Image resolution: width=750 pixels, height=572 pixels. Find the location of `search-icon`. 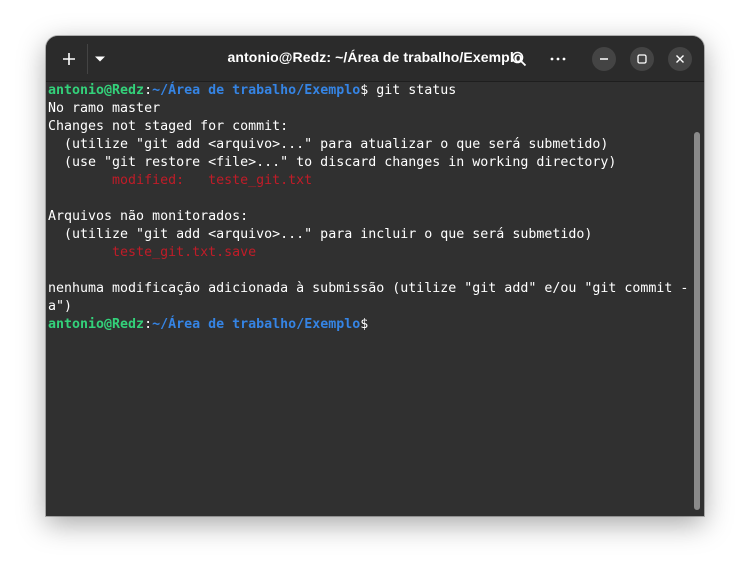

search-icon is located at coordinates (519, 59).